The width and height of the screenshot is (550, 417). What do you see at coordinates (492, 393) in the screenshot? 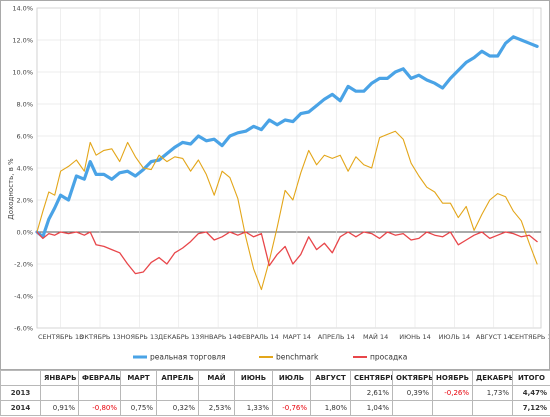
I see `month-value-cell: 1,73%` at bounding box center [492, 393].